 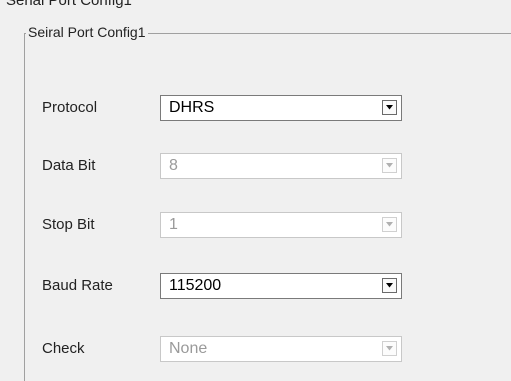 I want to click on data-bit-label: Data Bit, so click(x=69, y=165).